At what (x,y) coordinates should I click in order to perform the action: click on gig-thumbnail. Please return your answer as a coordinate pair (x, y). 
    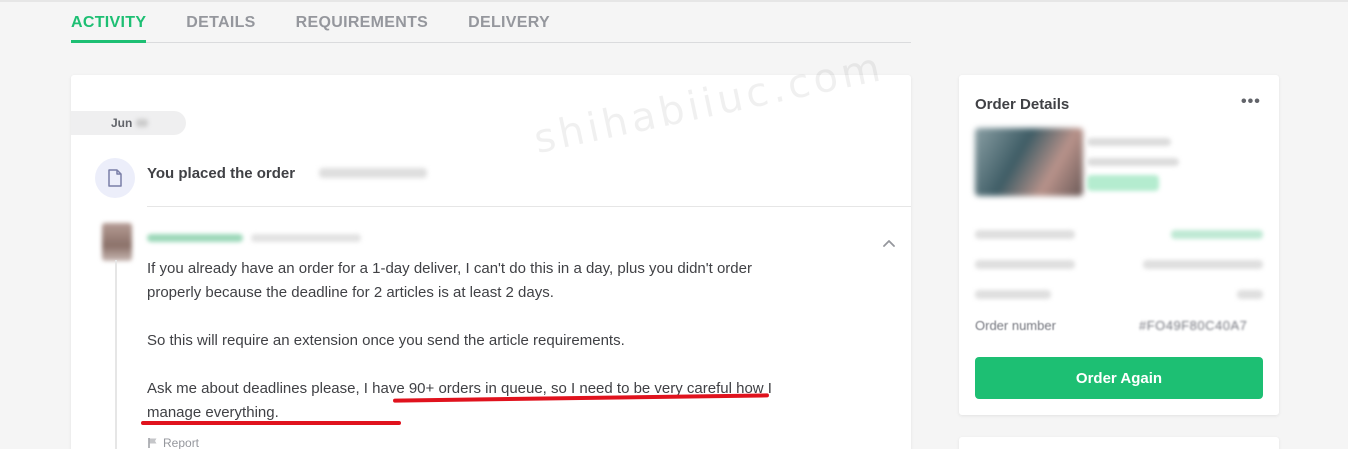
    Looking at the image, I should click on (1029, 162).